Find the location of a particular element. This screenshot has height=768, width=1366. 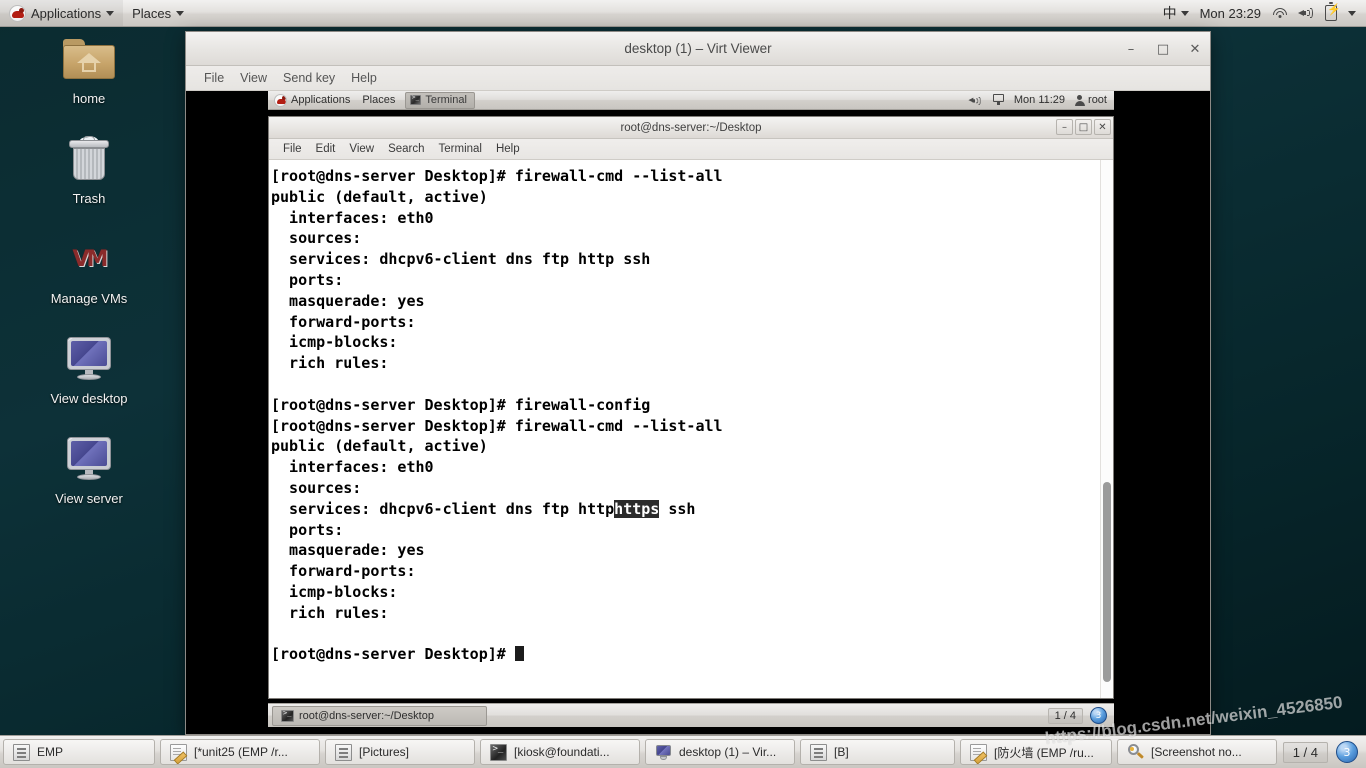

desktop-icon-trash: Trash is located at coordinates (89, 182).